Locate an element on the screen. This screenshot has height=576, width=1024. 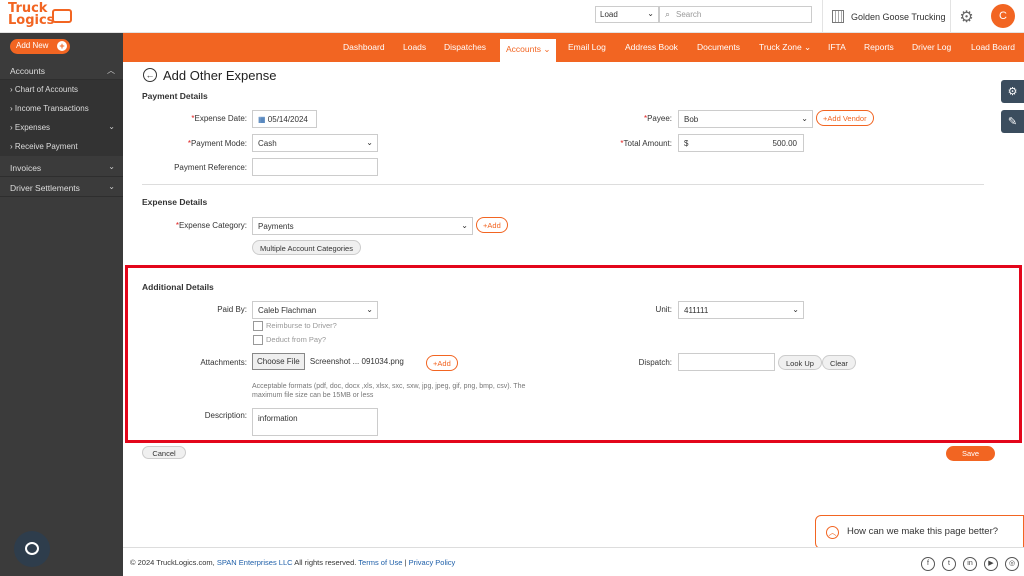
clear-button: Clear is located at coordinates (839, 362).